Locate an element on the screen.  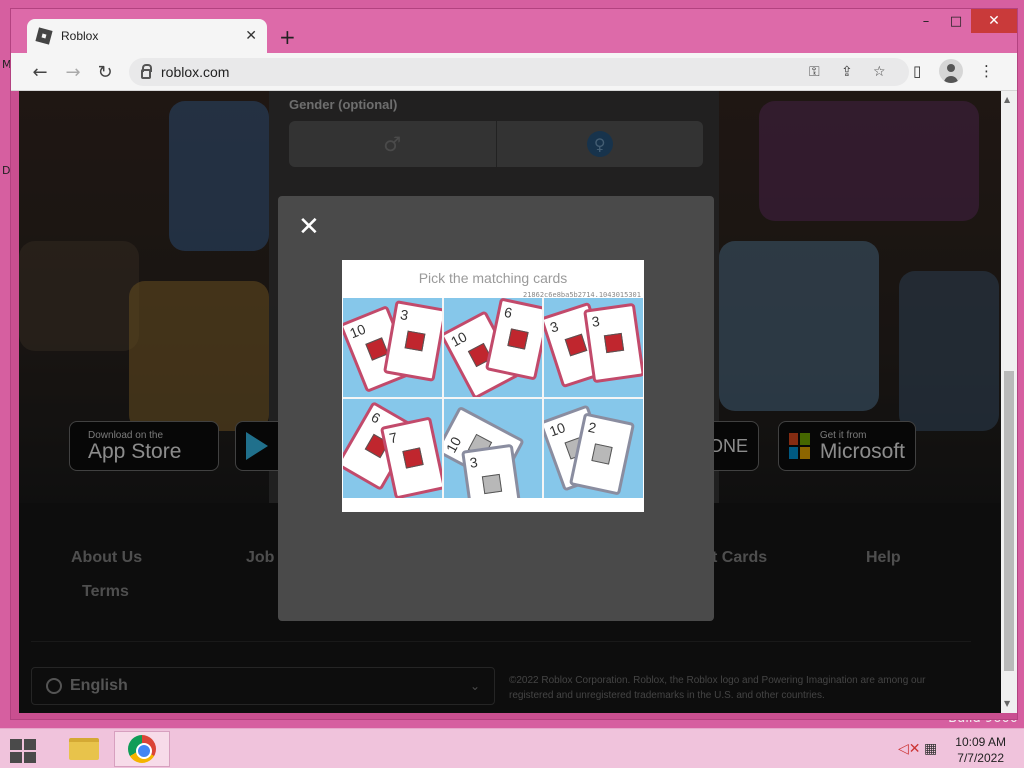
taskbar: ◁✕ ▦ 10:09 AM 7/7/2022 is located at coordinates (512, 748).